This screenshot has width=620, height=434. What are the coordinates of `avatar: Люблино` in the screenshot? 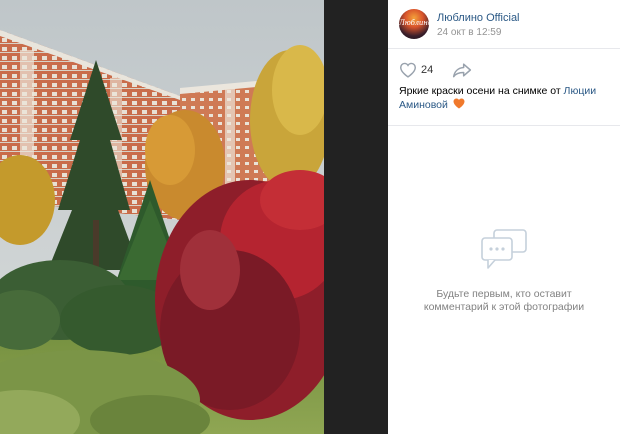 It's located at (414, 24).